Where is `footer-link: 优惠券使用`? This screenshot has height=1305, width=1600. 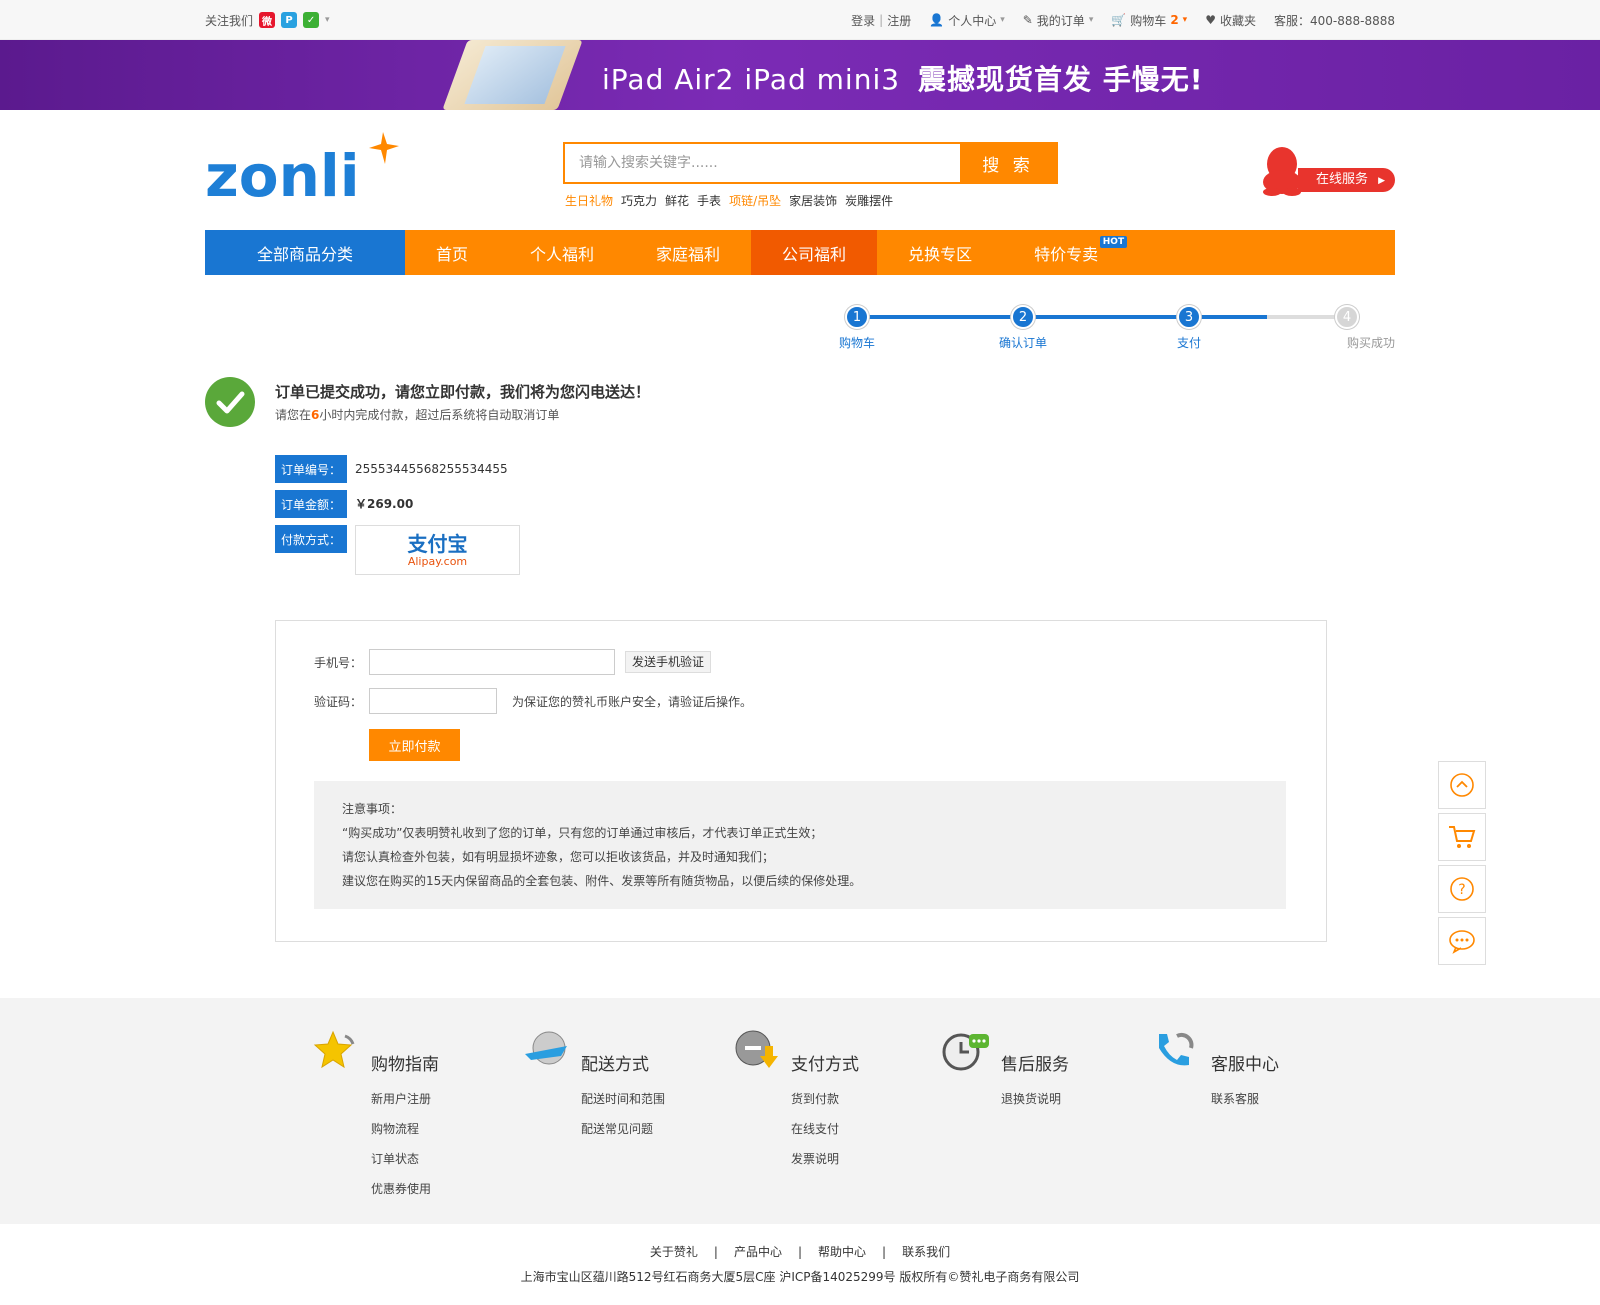 footer-link: 优惠券使用 is located at coordinates (401, 1189).